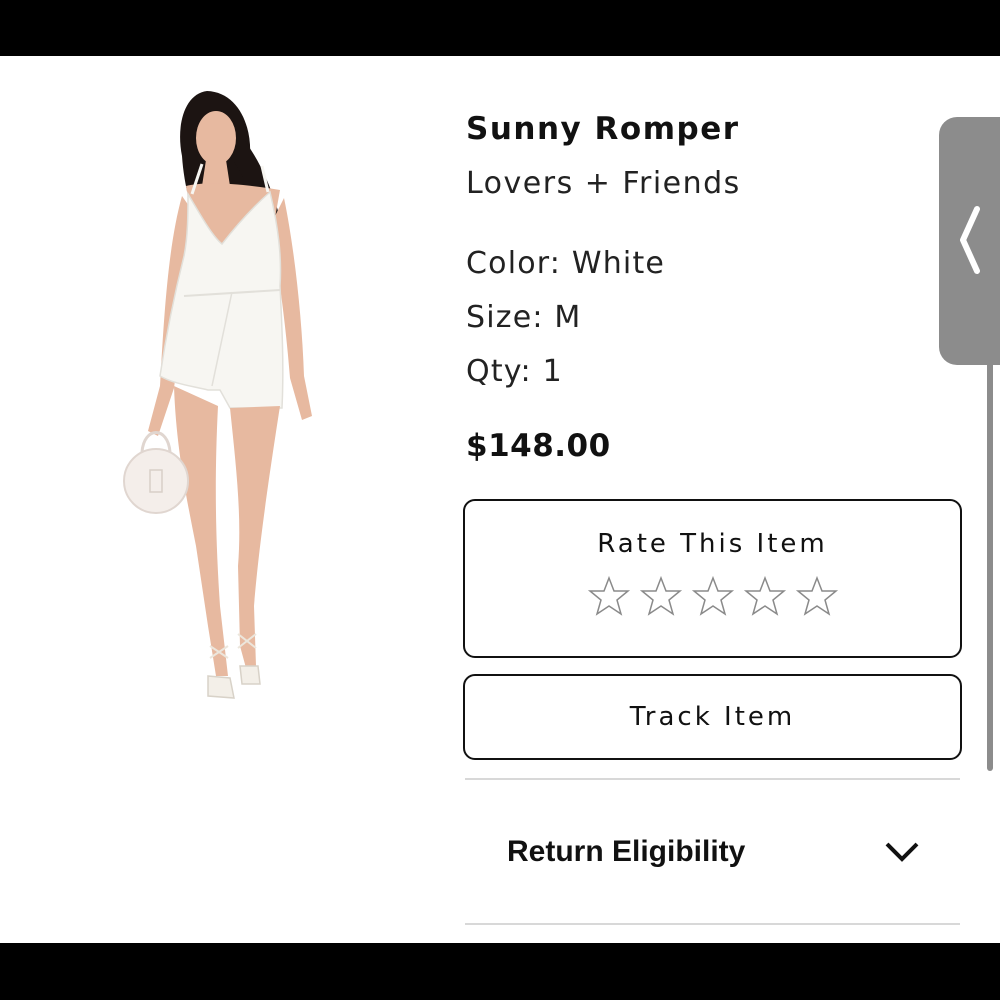  I want to click on star-rating, so click(712, 597).